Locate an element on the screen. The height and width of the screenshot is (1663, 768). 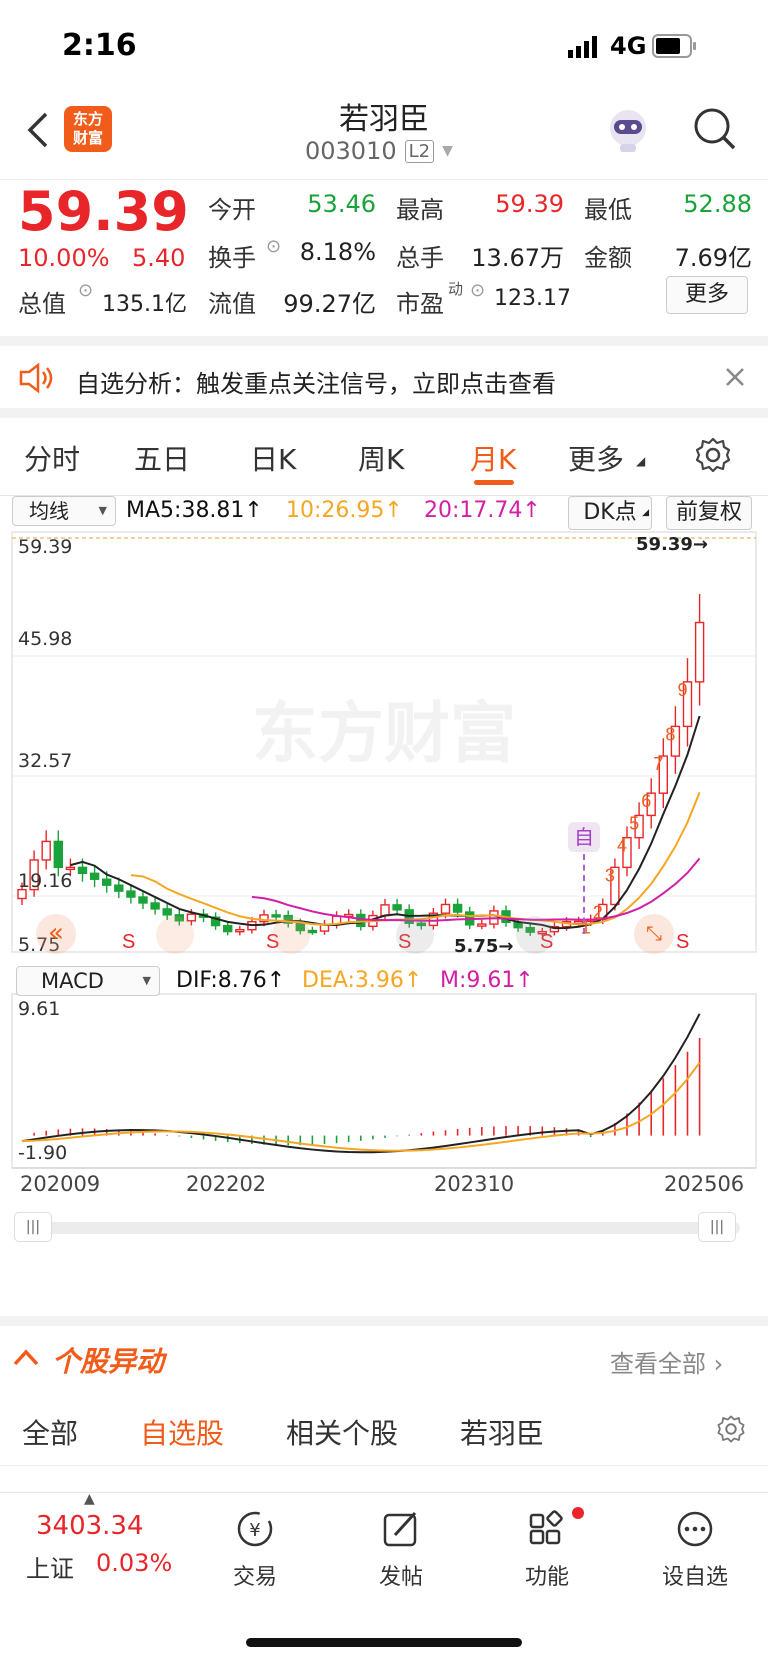
volume-label: 总手 is located at coordinates (420, 258).